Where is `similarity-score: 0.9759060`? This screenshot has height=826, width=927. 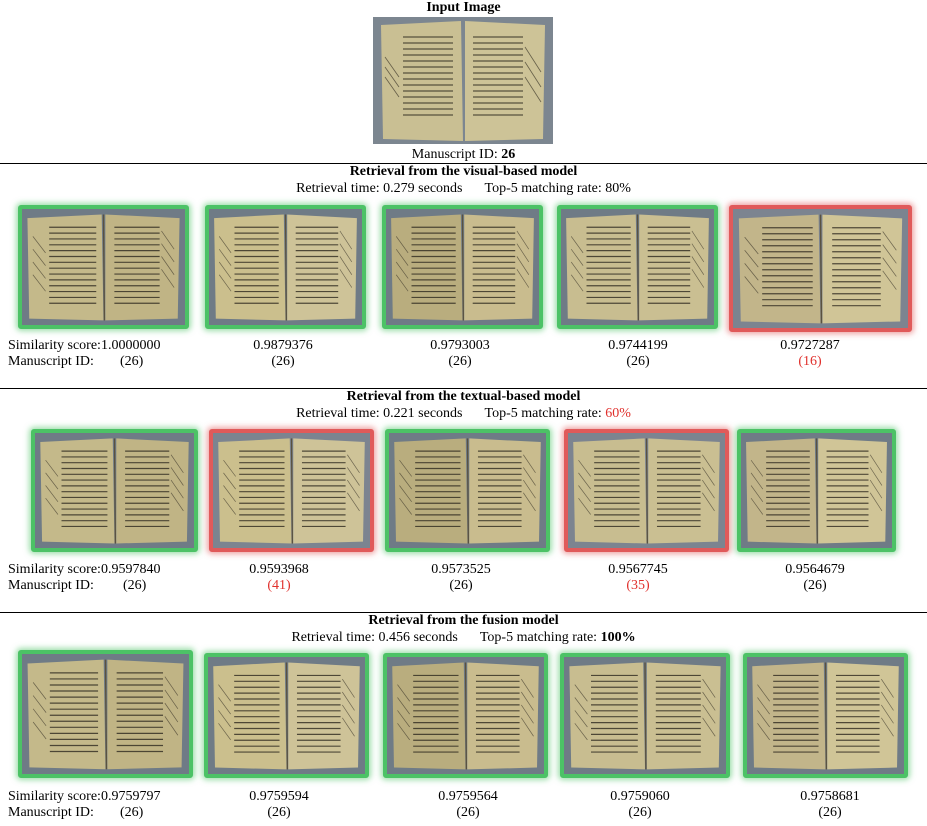 similarity-score: 0.9759060 is located at coordinates (640, 796).